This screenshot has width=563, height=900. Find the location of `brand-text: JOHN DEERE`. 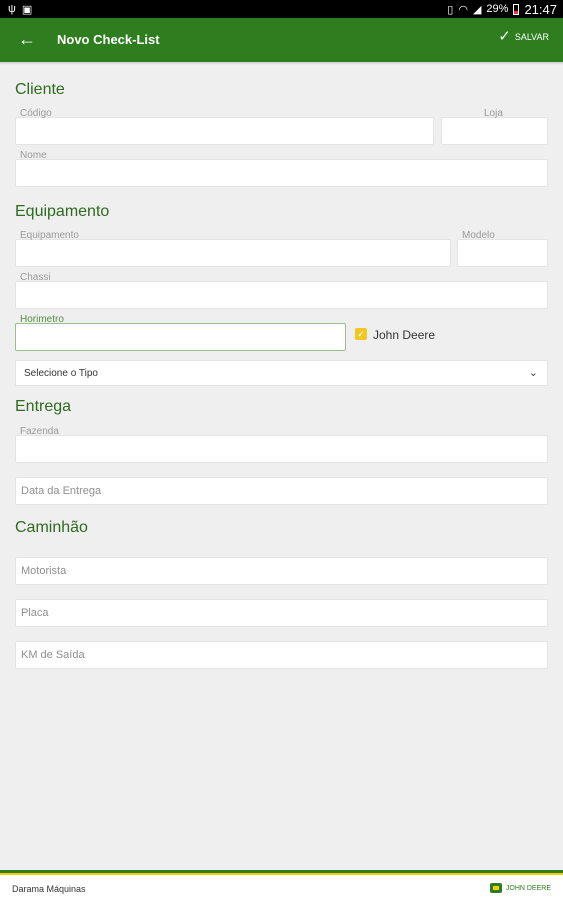

brand-text: JOHN DEERE is located at coordinates (528, 888).